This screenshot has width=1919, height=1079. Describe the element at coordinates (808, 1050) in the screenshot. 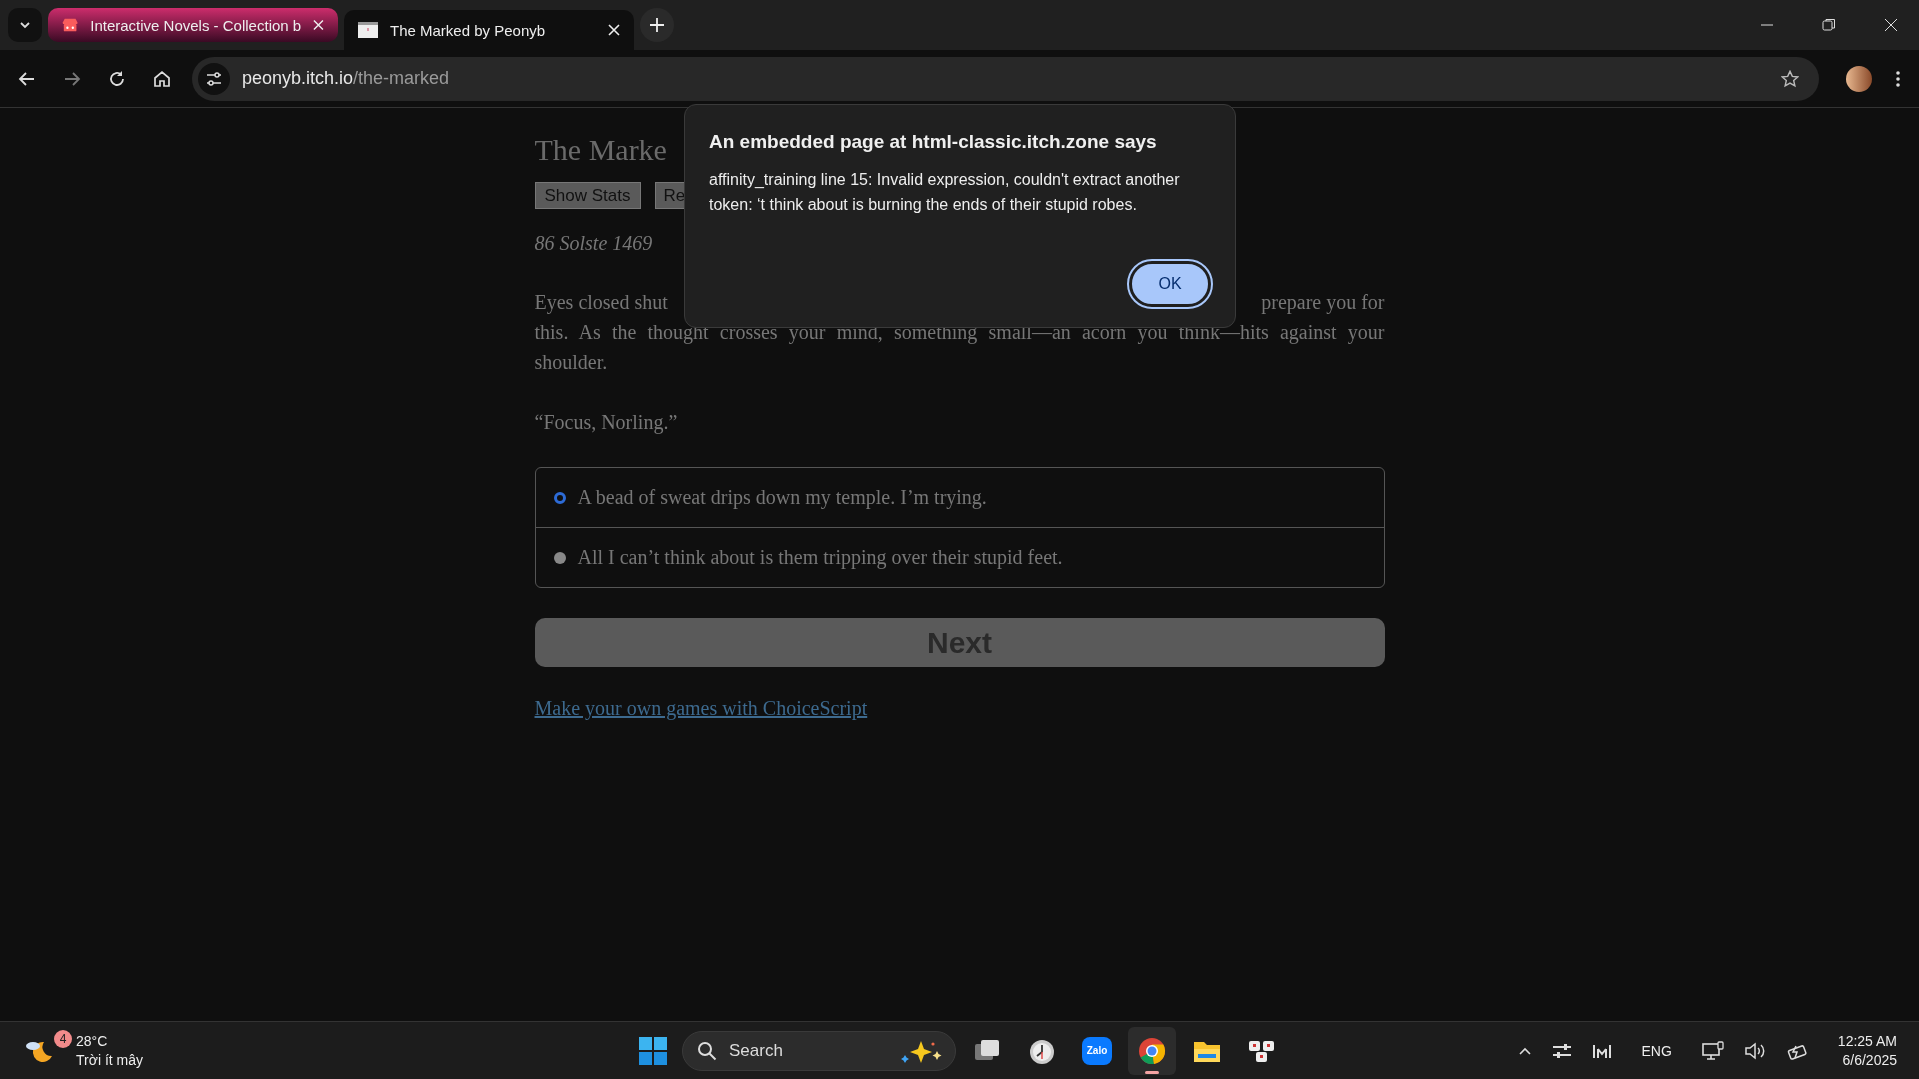

I see `search-input: Search` at that location.